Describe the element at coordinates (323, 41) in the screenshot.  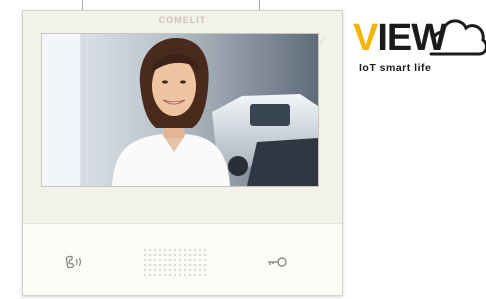
I see `screen-edge-marker: ⁄⁄` at that location.